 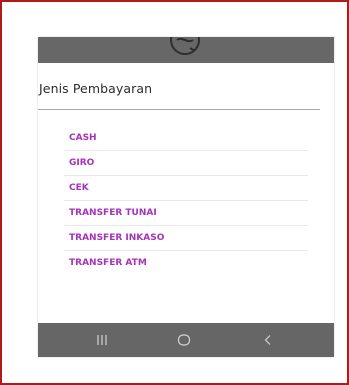 I want to click on option-transfer-tunai: TRANSFER TUNAI, so click(x=186, y=213).